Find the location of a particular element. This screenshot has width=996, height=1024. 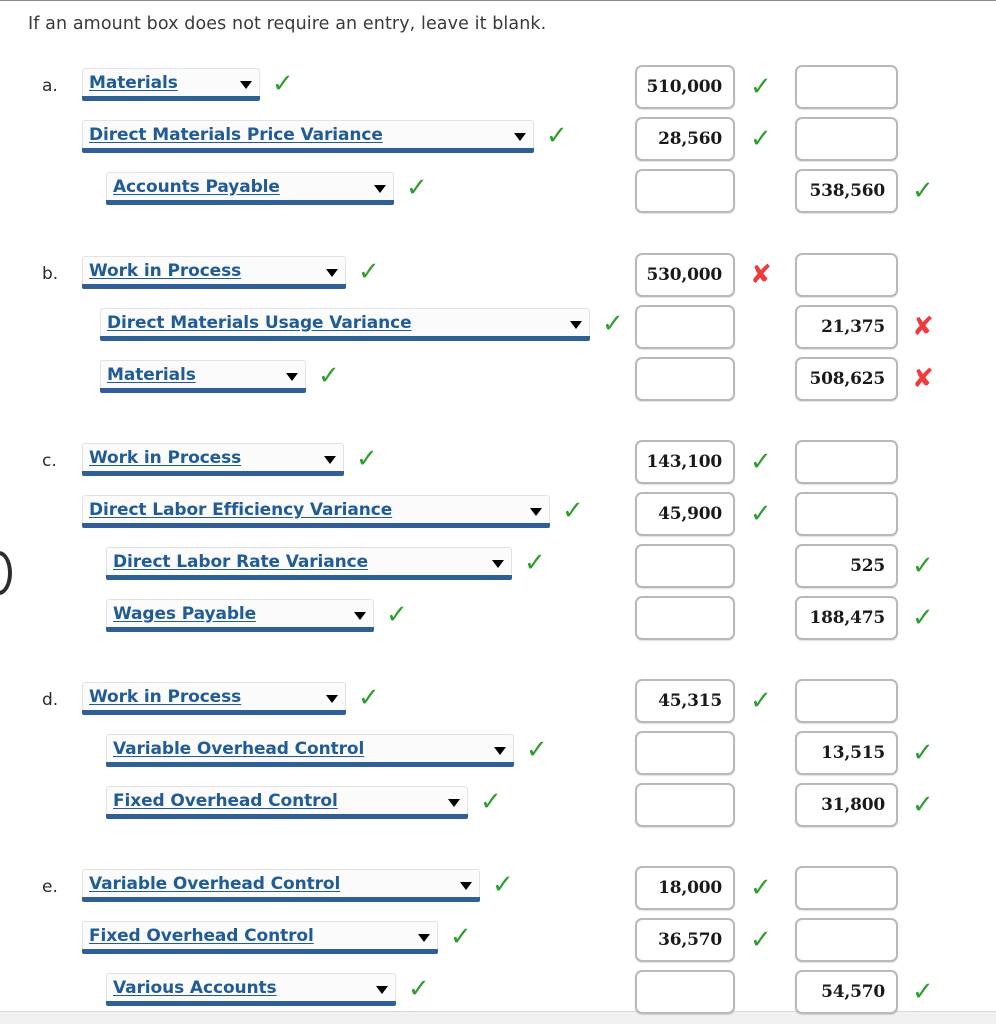

credit-amount-box: 54,570 is located at coordinates (846, 992).